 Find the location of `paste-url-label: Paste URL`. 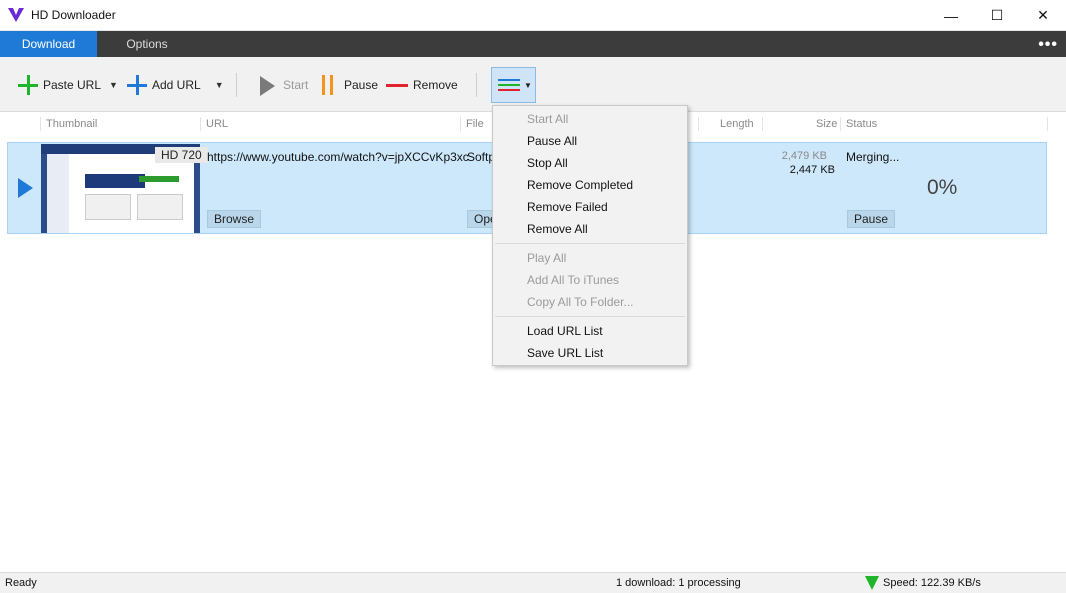

paste-url-label: Paste URL is located at coordinates (72, 85).